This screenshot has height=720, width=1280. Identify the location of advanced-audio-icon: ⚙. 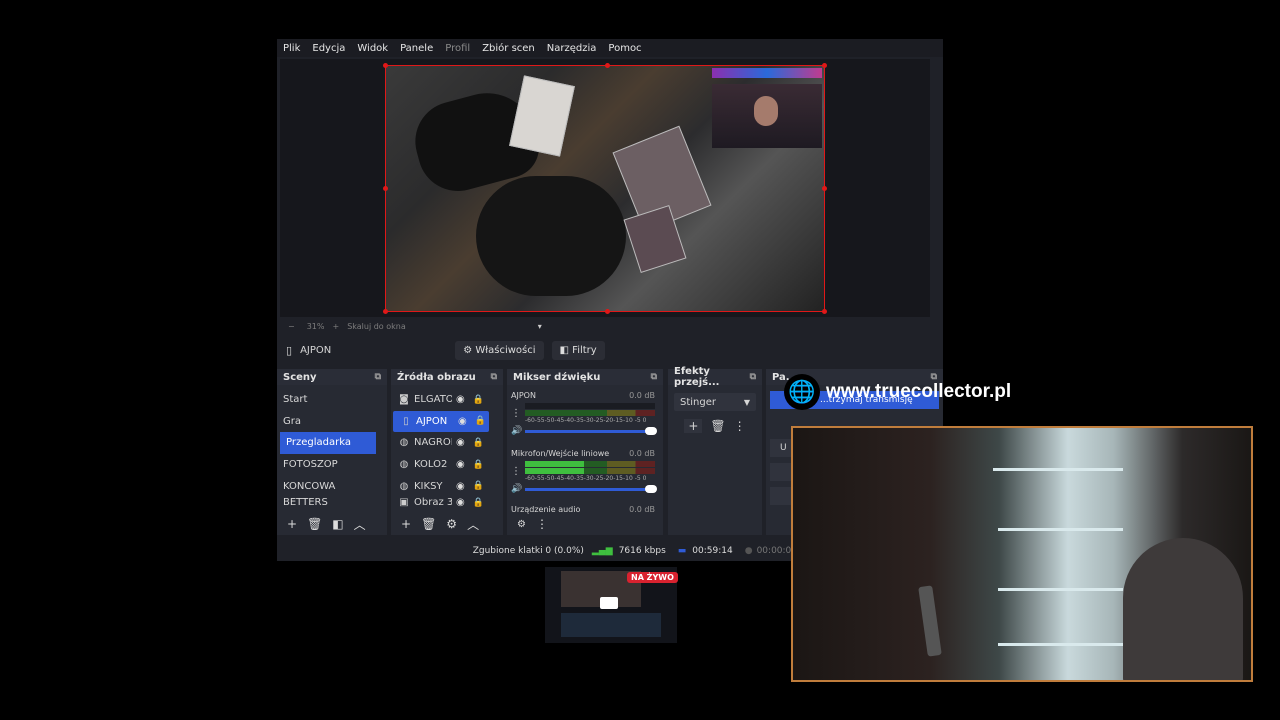
(521, 524).